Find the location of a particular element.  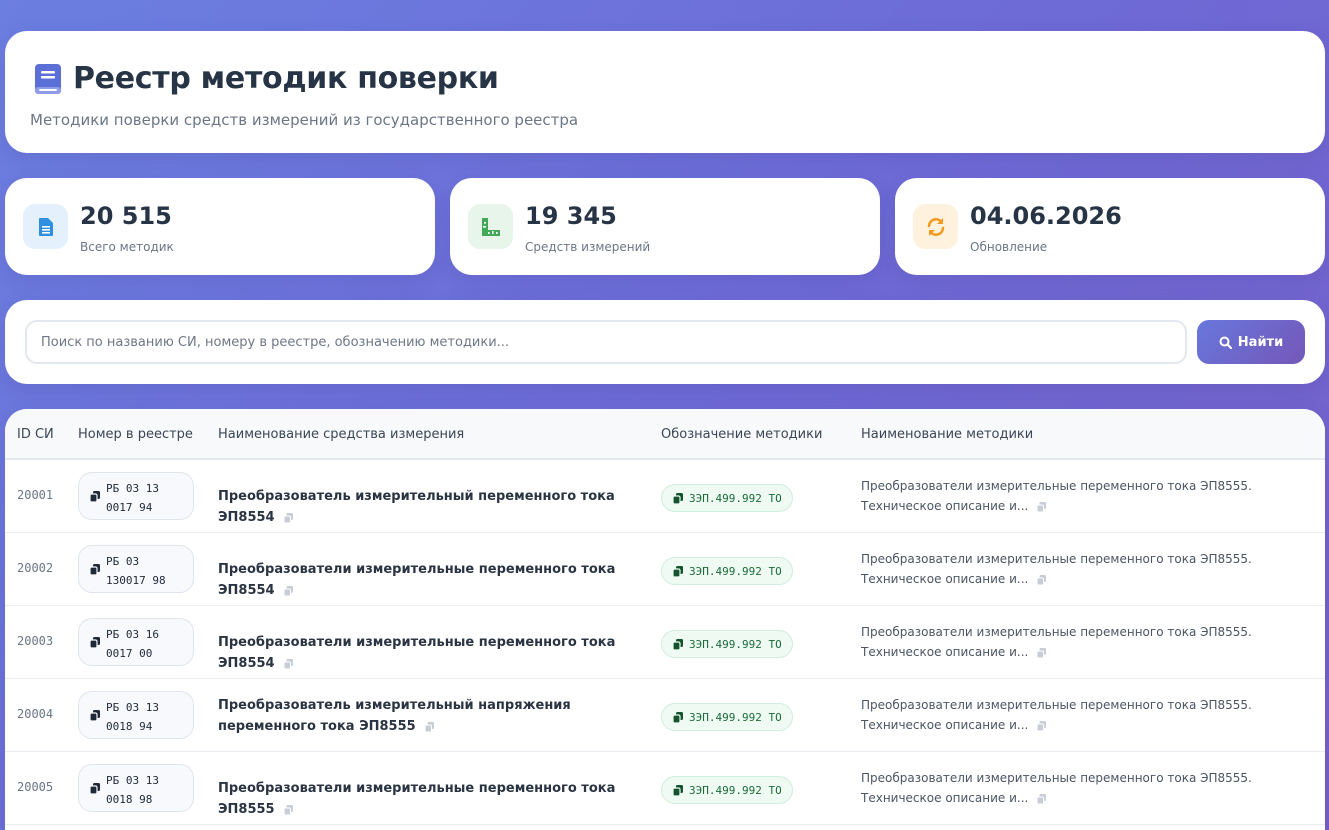

stat-value: 04.06.2026 is located at coordinates (1046, 216).